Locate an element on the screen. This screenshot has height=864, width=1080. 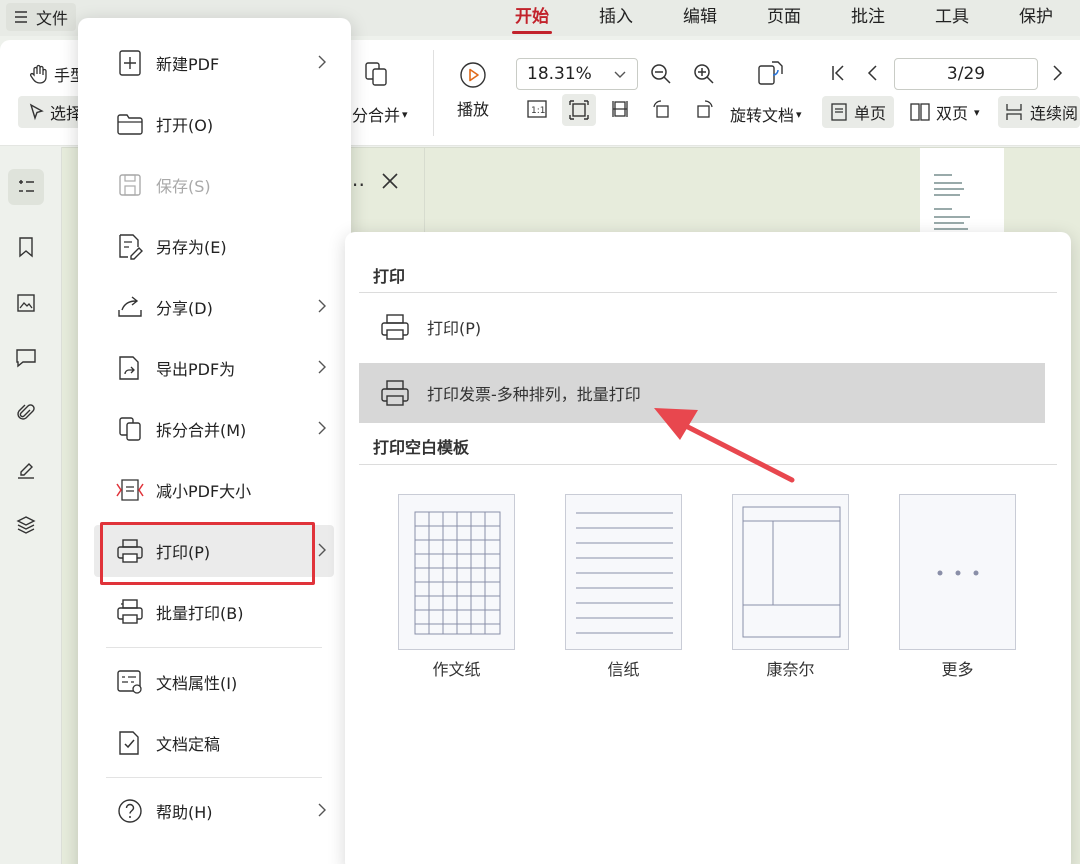
side-panel-header: ⋯ is located at coordinates (372, 184).